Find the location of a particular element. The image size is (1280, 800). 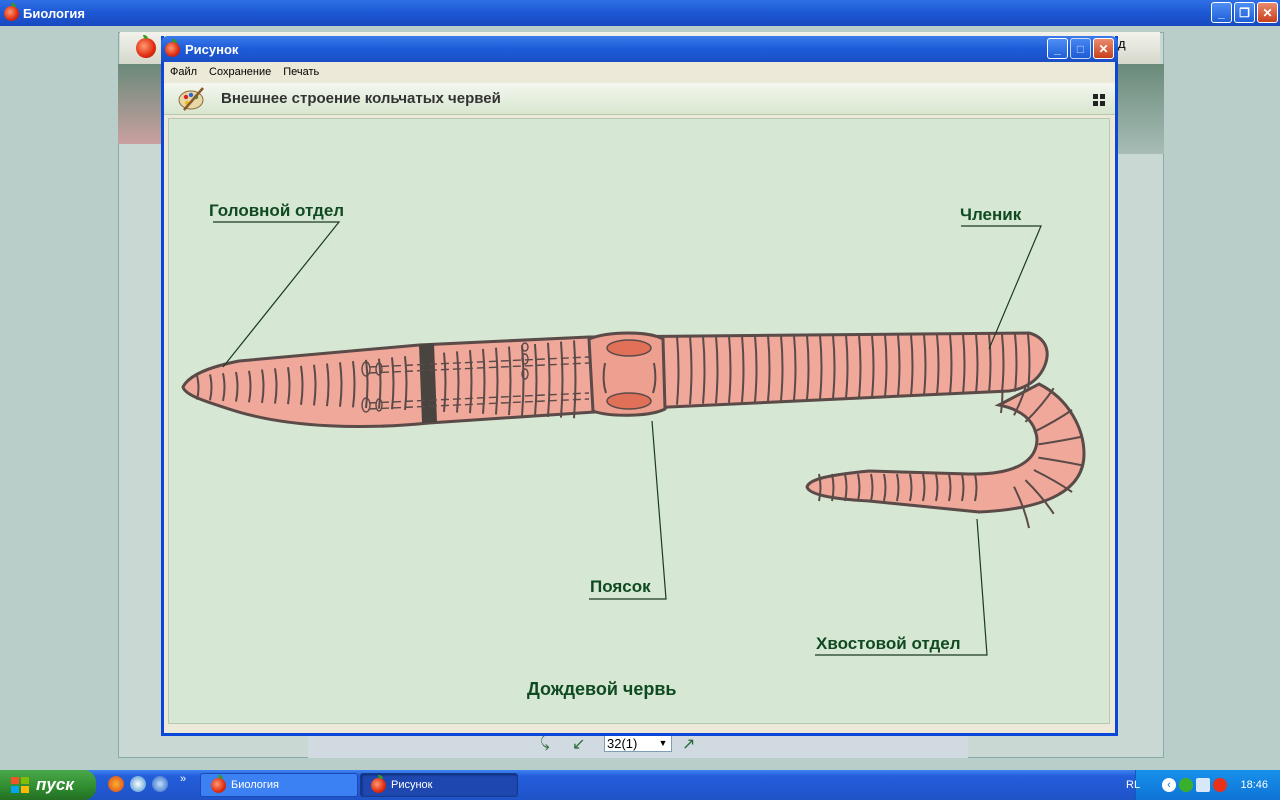

menu-save: Сохранение is located at coordinates (240, 72).